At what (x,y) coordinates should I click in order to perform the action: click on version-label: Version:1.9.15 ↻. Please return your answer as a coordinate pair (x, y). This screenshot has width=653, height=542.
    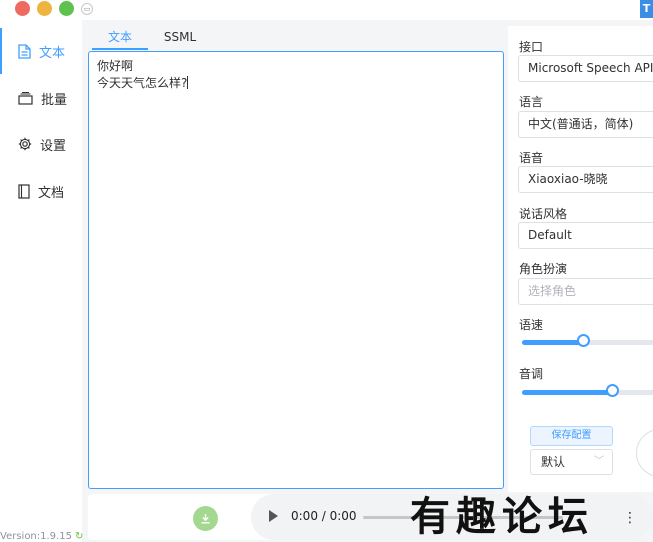
    Looking at the image, I should click on (42, 536).